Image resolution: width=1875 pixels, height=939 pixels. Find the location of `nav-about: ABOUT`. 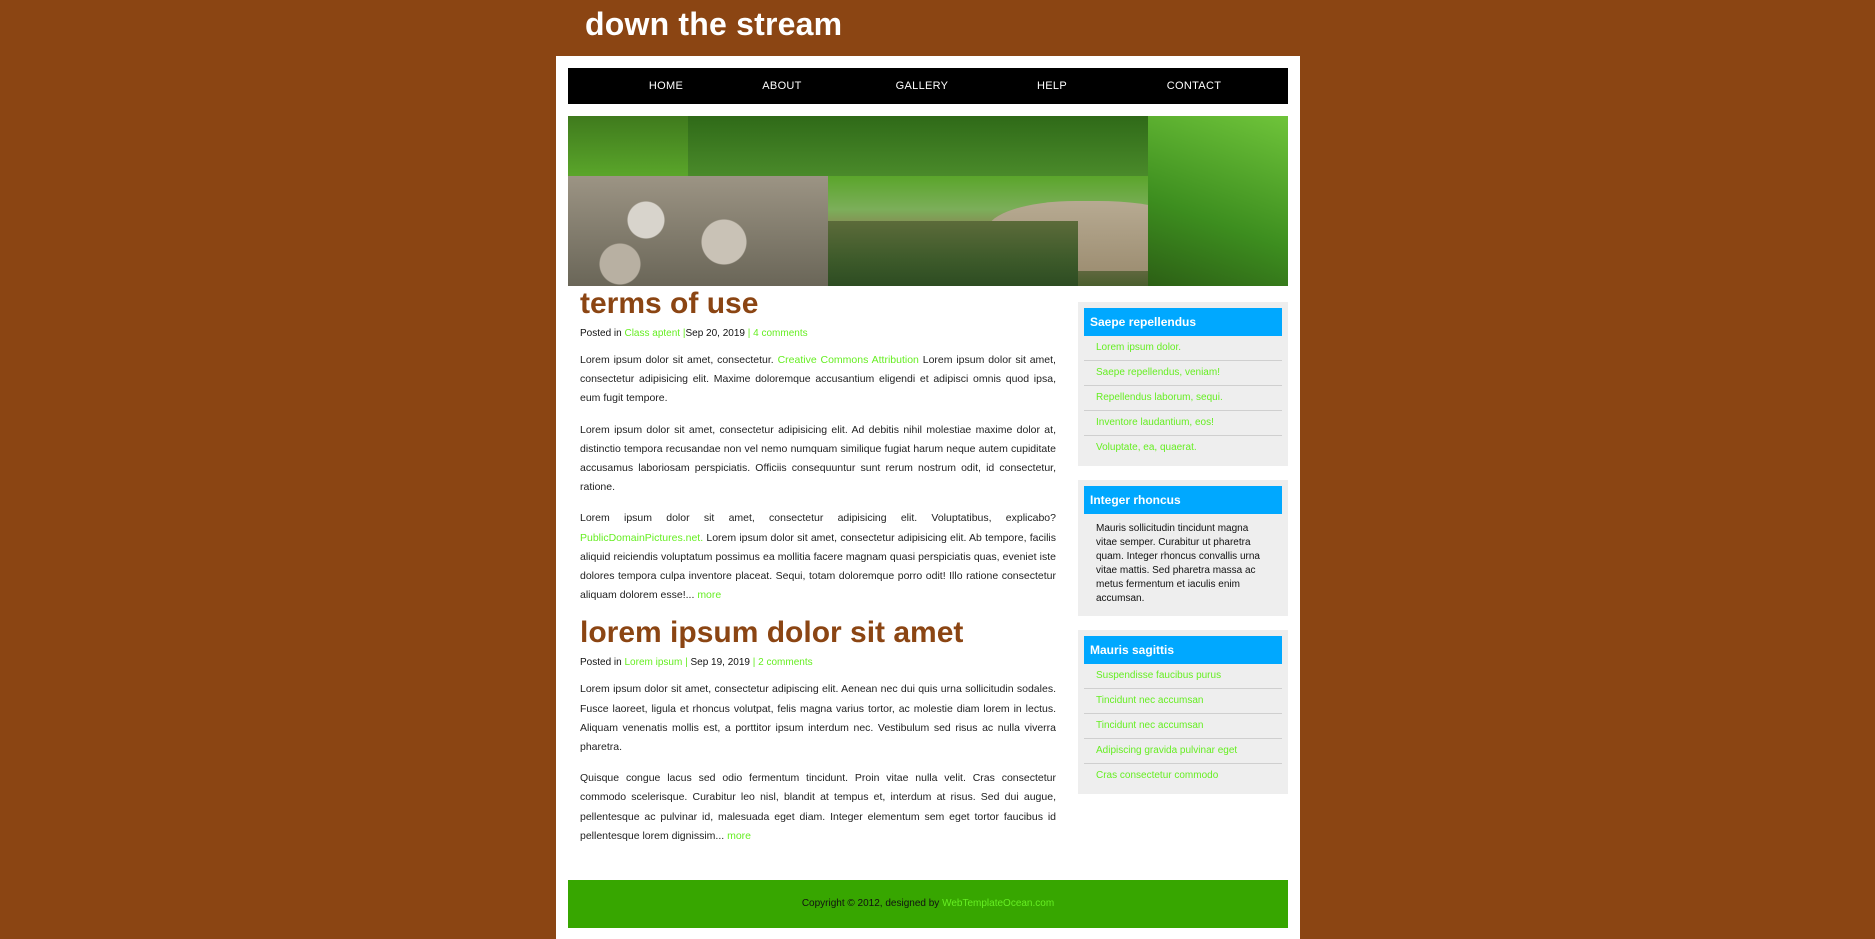

nav-about: ABOUT is located at coordinates (782, 86).